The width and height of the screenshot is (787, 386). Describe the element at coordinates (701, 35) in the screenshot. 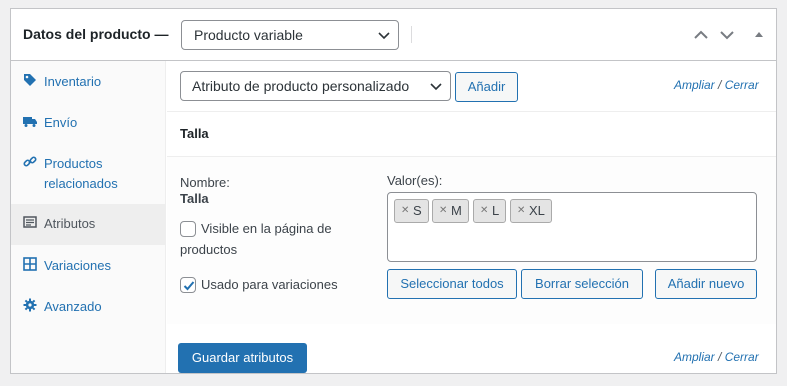

I see `move-up-icon` at that location.